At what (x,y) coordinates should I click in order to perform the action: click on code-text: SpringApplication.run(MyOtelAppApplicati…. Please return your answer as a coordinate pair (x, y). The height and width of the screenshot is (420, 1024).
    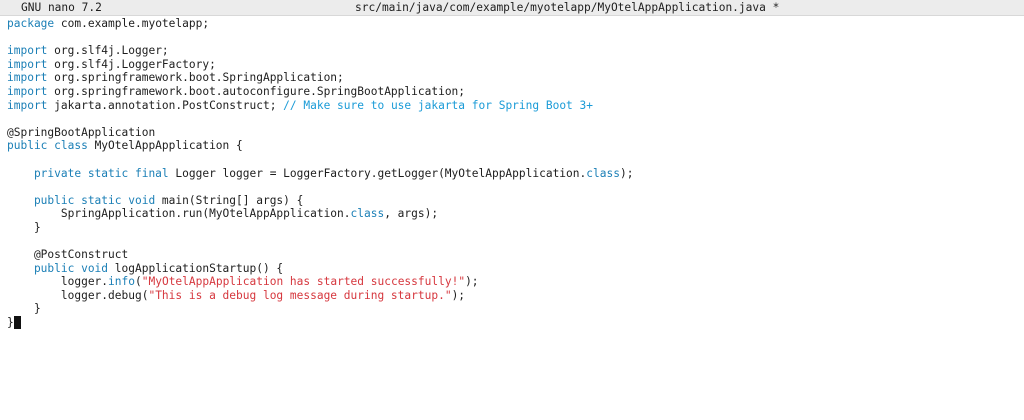
    Looking at the image, I should click on (179, 214).